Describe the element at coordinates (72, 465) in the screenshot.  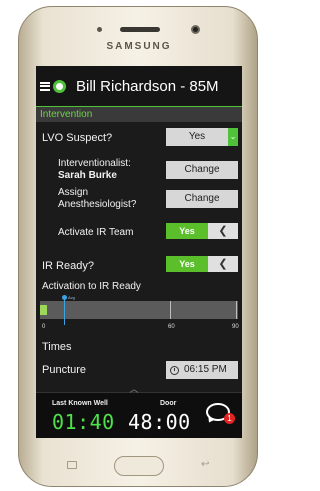
I see `recent-apps-key` at that location.